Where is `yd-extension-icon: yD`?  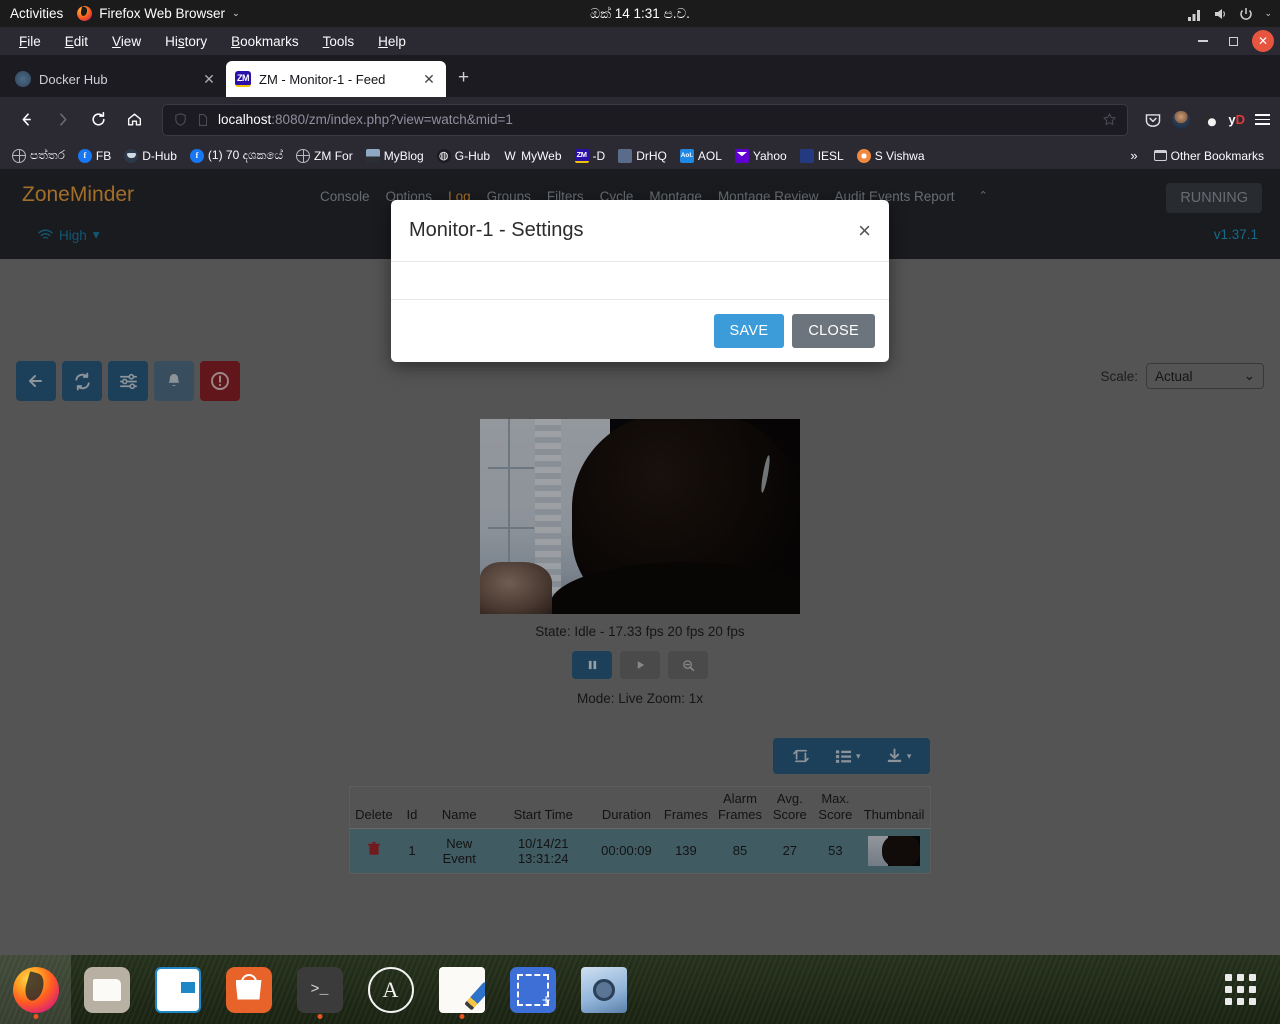 yd-extension-icon: yD is located at coordinates (1236, 119).